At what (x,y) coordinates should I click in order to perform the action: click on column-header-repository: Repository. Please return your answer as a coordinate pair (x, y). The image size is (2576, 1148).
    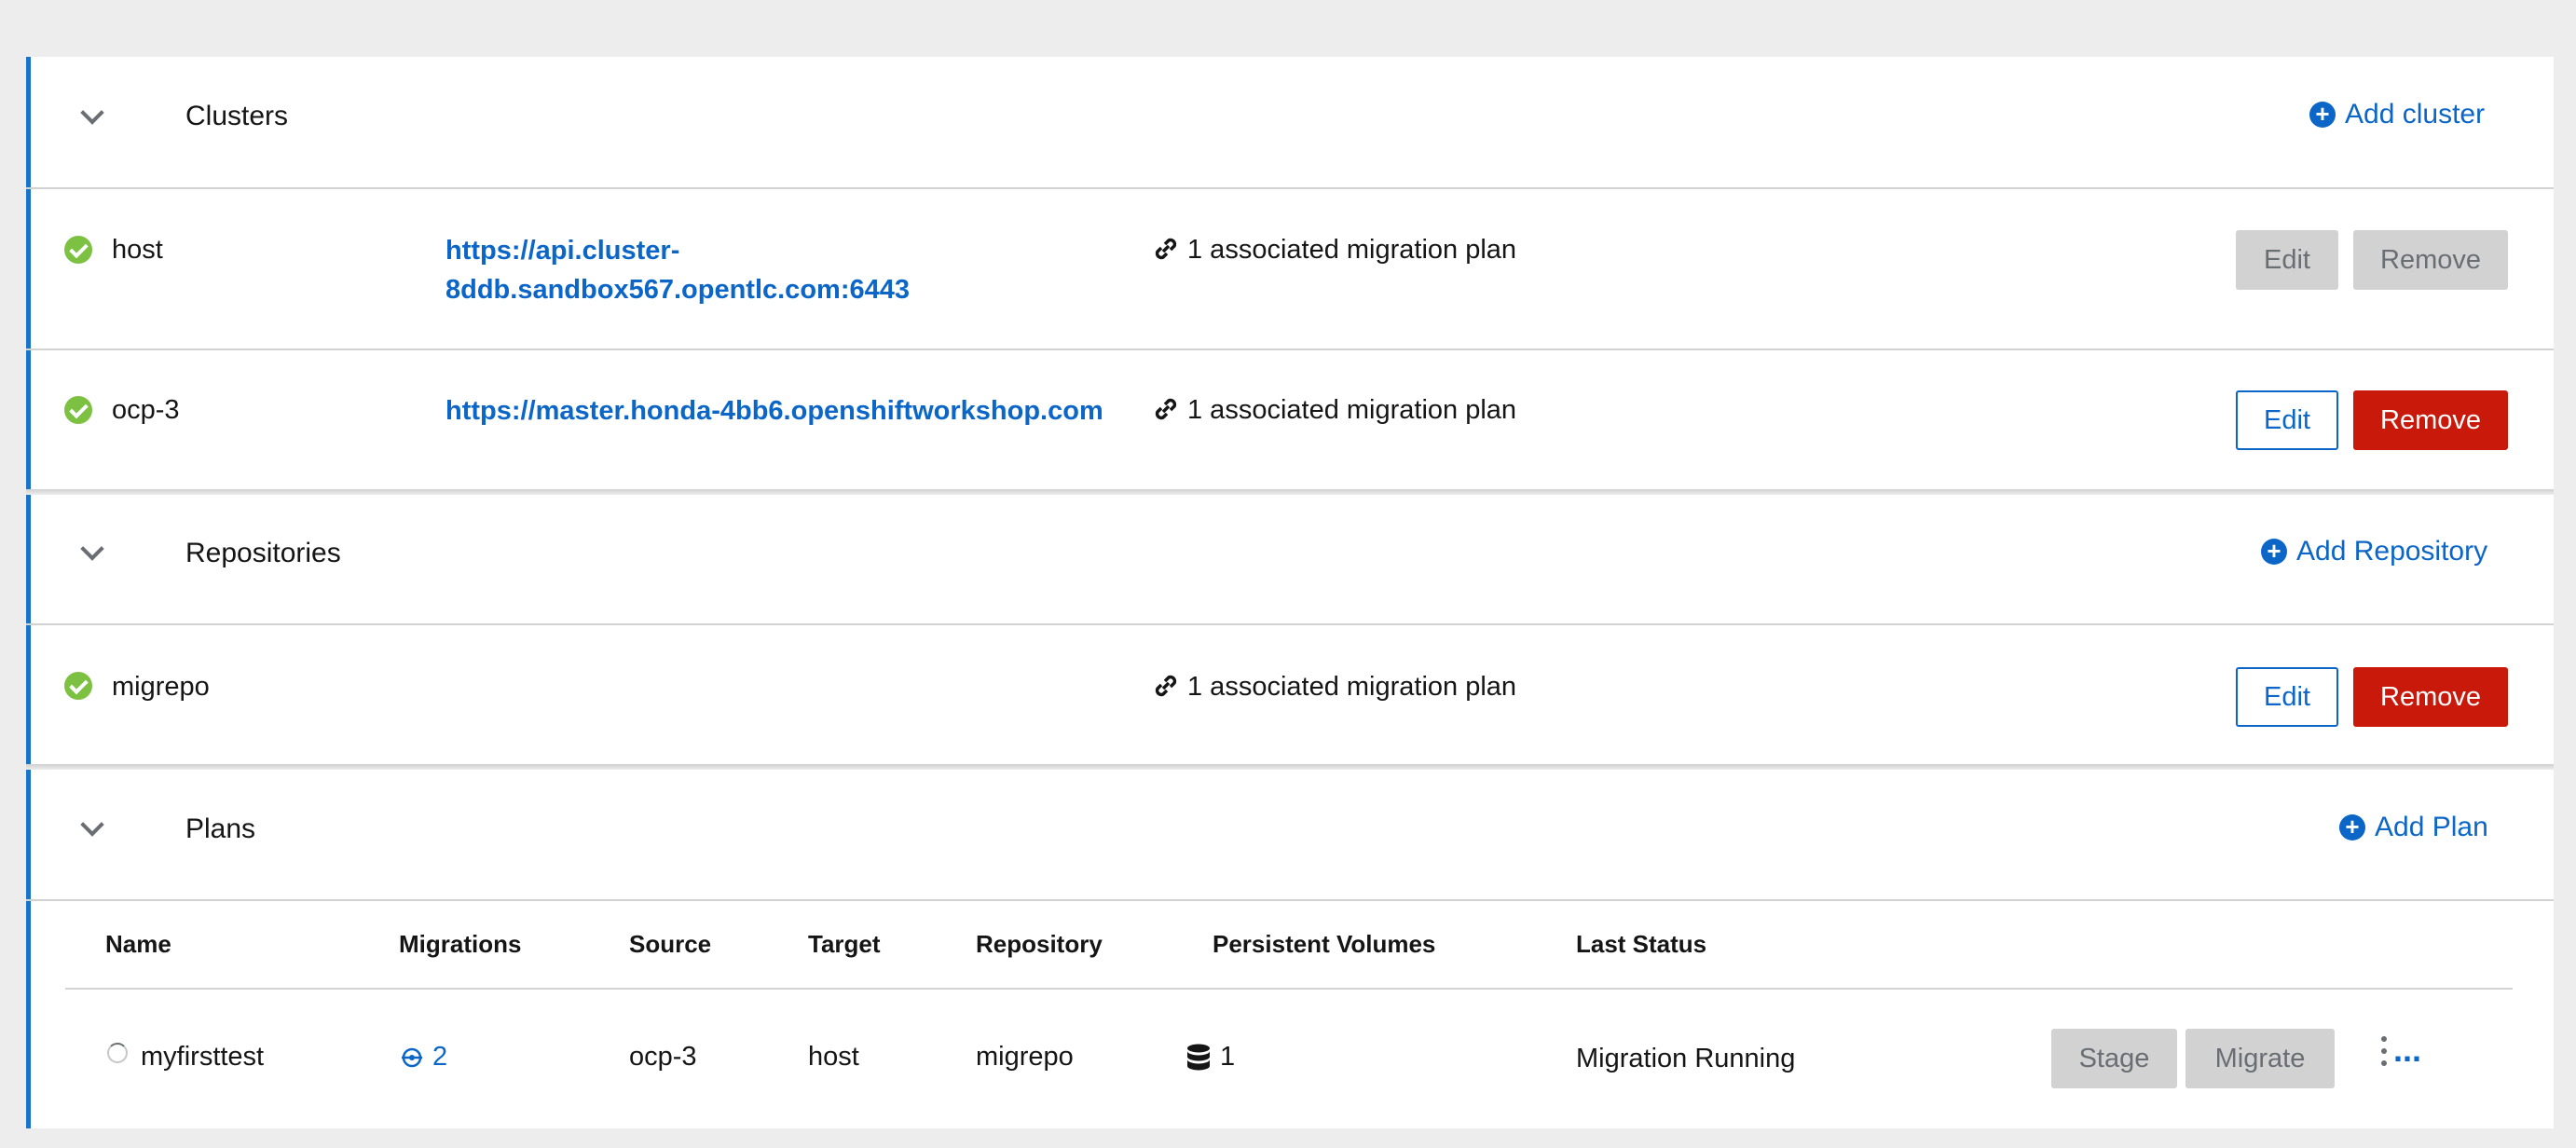
    Looking at the image, I should click on (1039, 944).